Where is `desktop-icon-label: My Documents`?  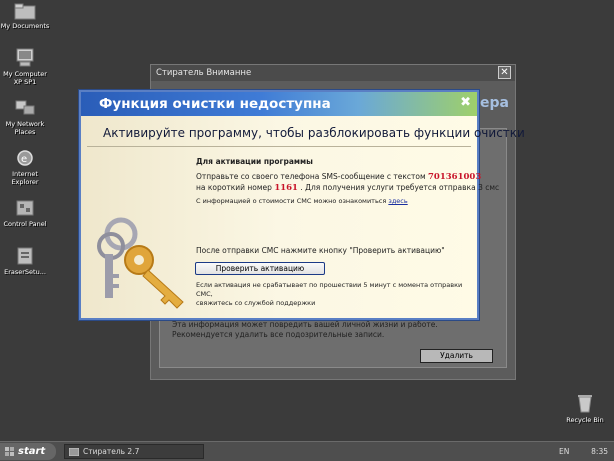
desktop-icon-label: My Documents is located at coordinates (25, 26).